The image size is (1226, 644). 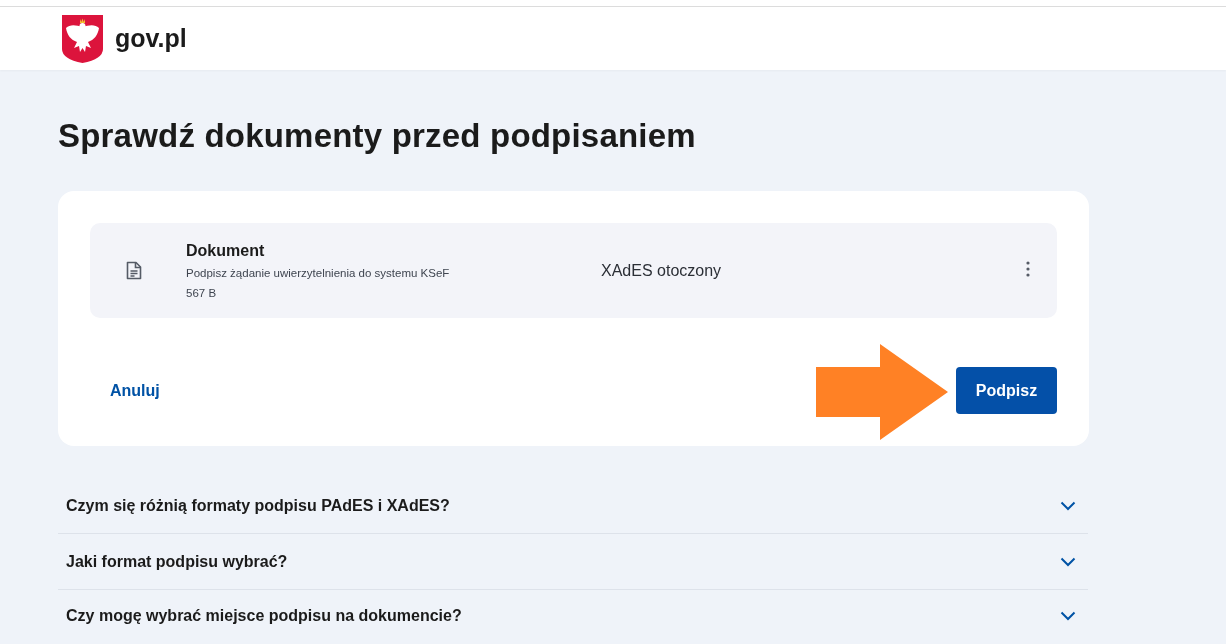 What do you see at coordinates (201, 293) in the screenshot?
I see `file-size: 567 B` at bounding box center [201, 293].